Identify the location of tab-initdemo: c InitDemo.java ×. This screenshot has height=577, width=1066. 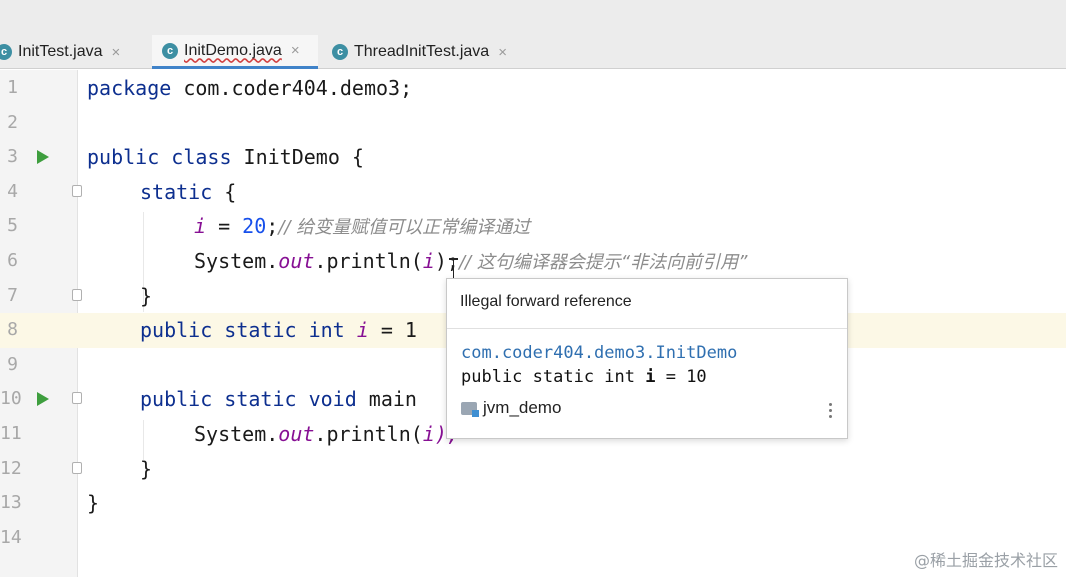
(235, 52).